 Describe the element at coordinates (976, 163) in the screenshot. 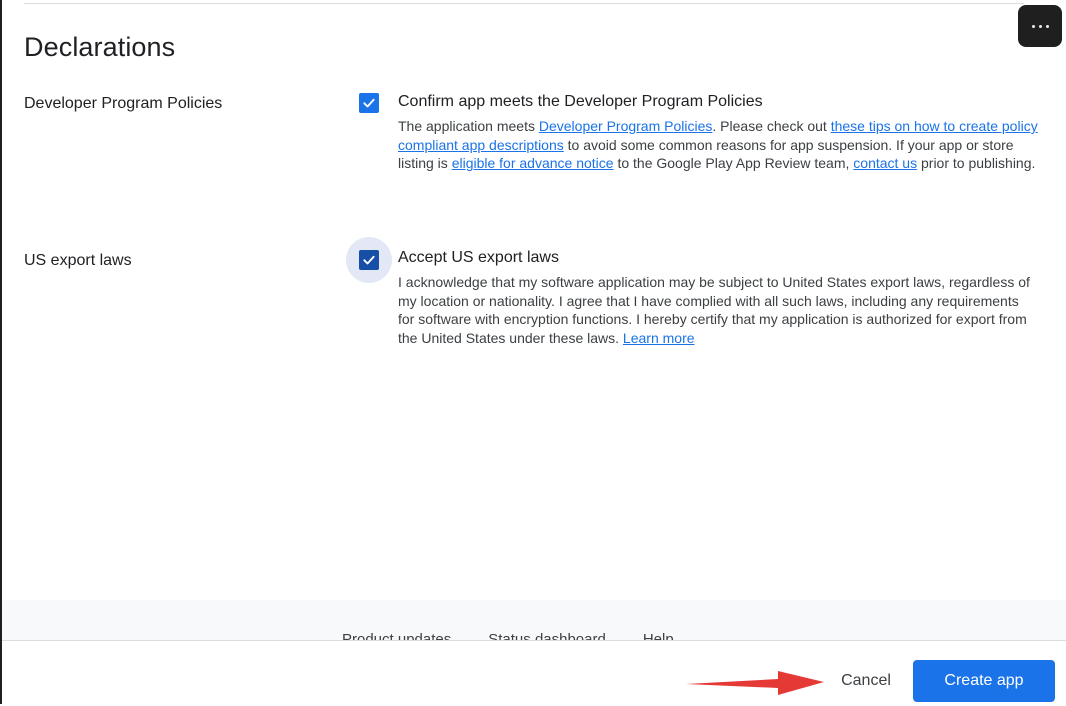

I see `policies-desc-text: prior to publishing.` at that location.